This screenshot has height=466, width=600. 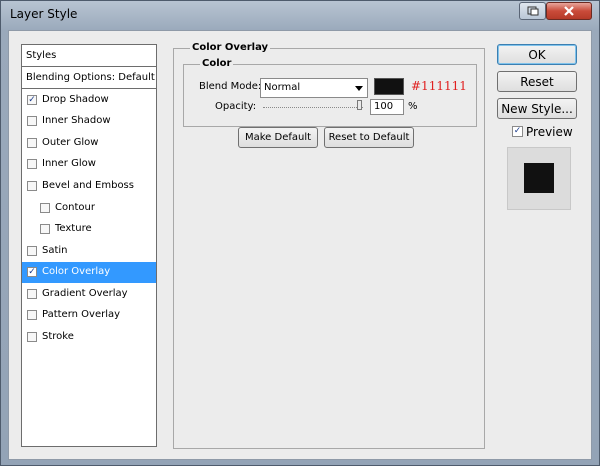 I want to click on style-item-label: Gradient Overlay, so click(x=85, y=293).